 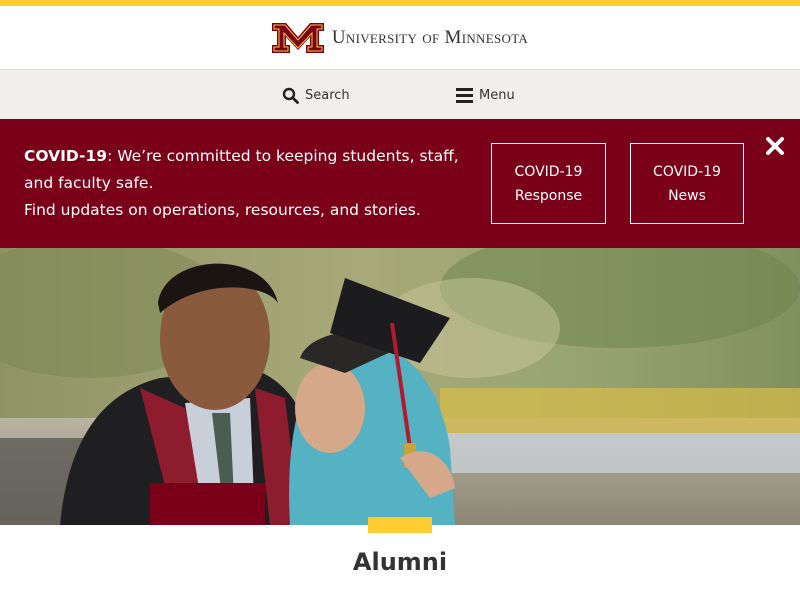 What do you see at coordinates (66, 156) in the screenshot?
I see `alert-bold-label: COVID-19` at bounding box center [66, 156].